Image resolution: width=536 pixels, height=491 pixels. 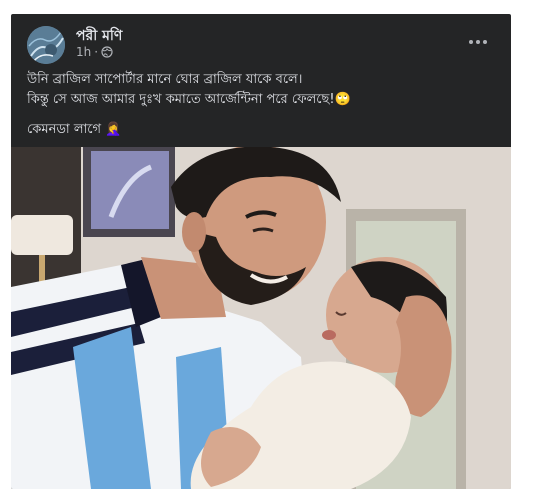 I want to click on post-timestamp: 1h, so click(x=83, y=52).